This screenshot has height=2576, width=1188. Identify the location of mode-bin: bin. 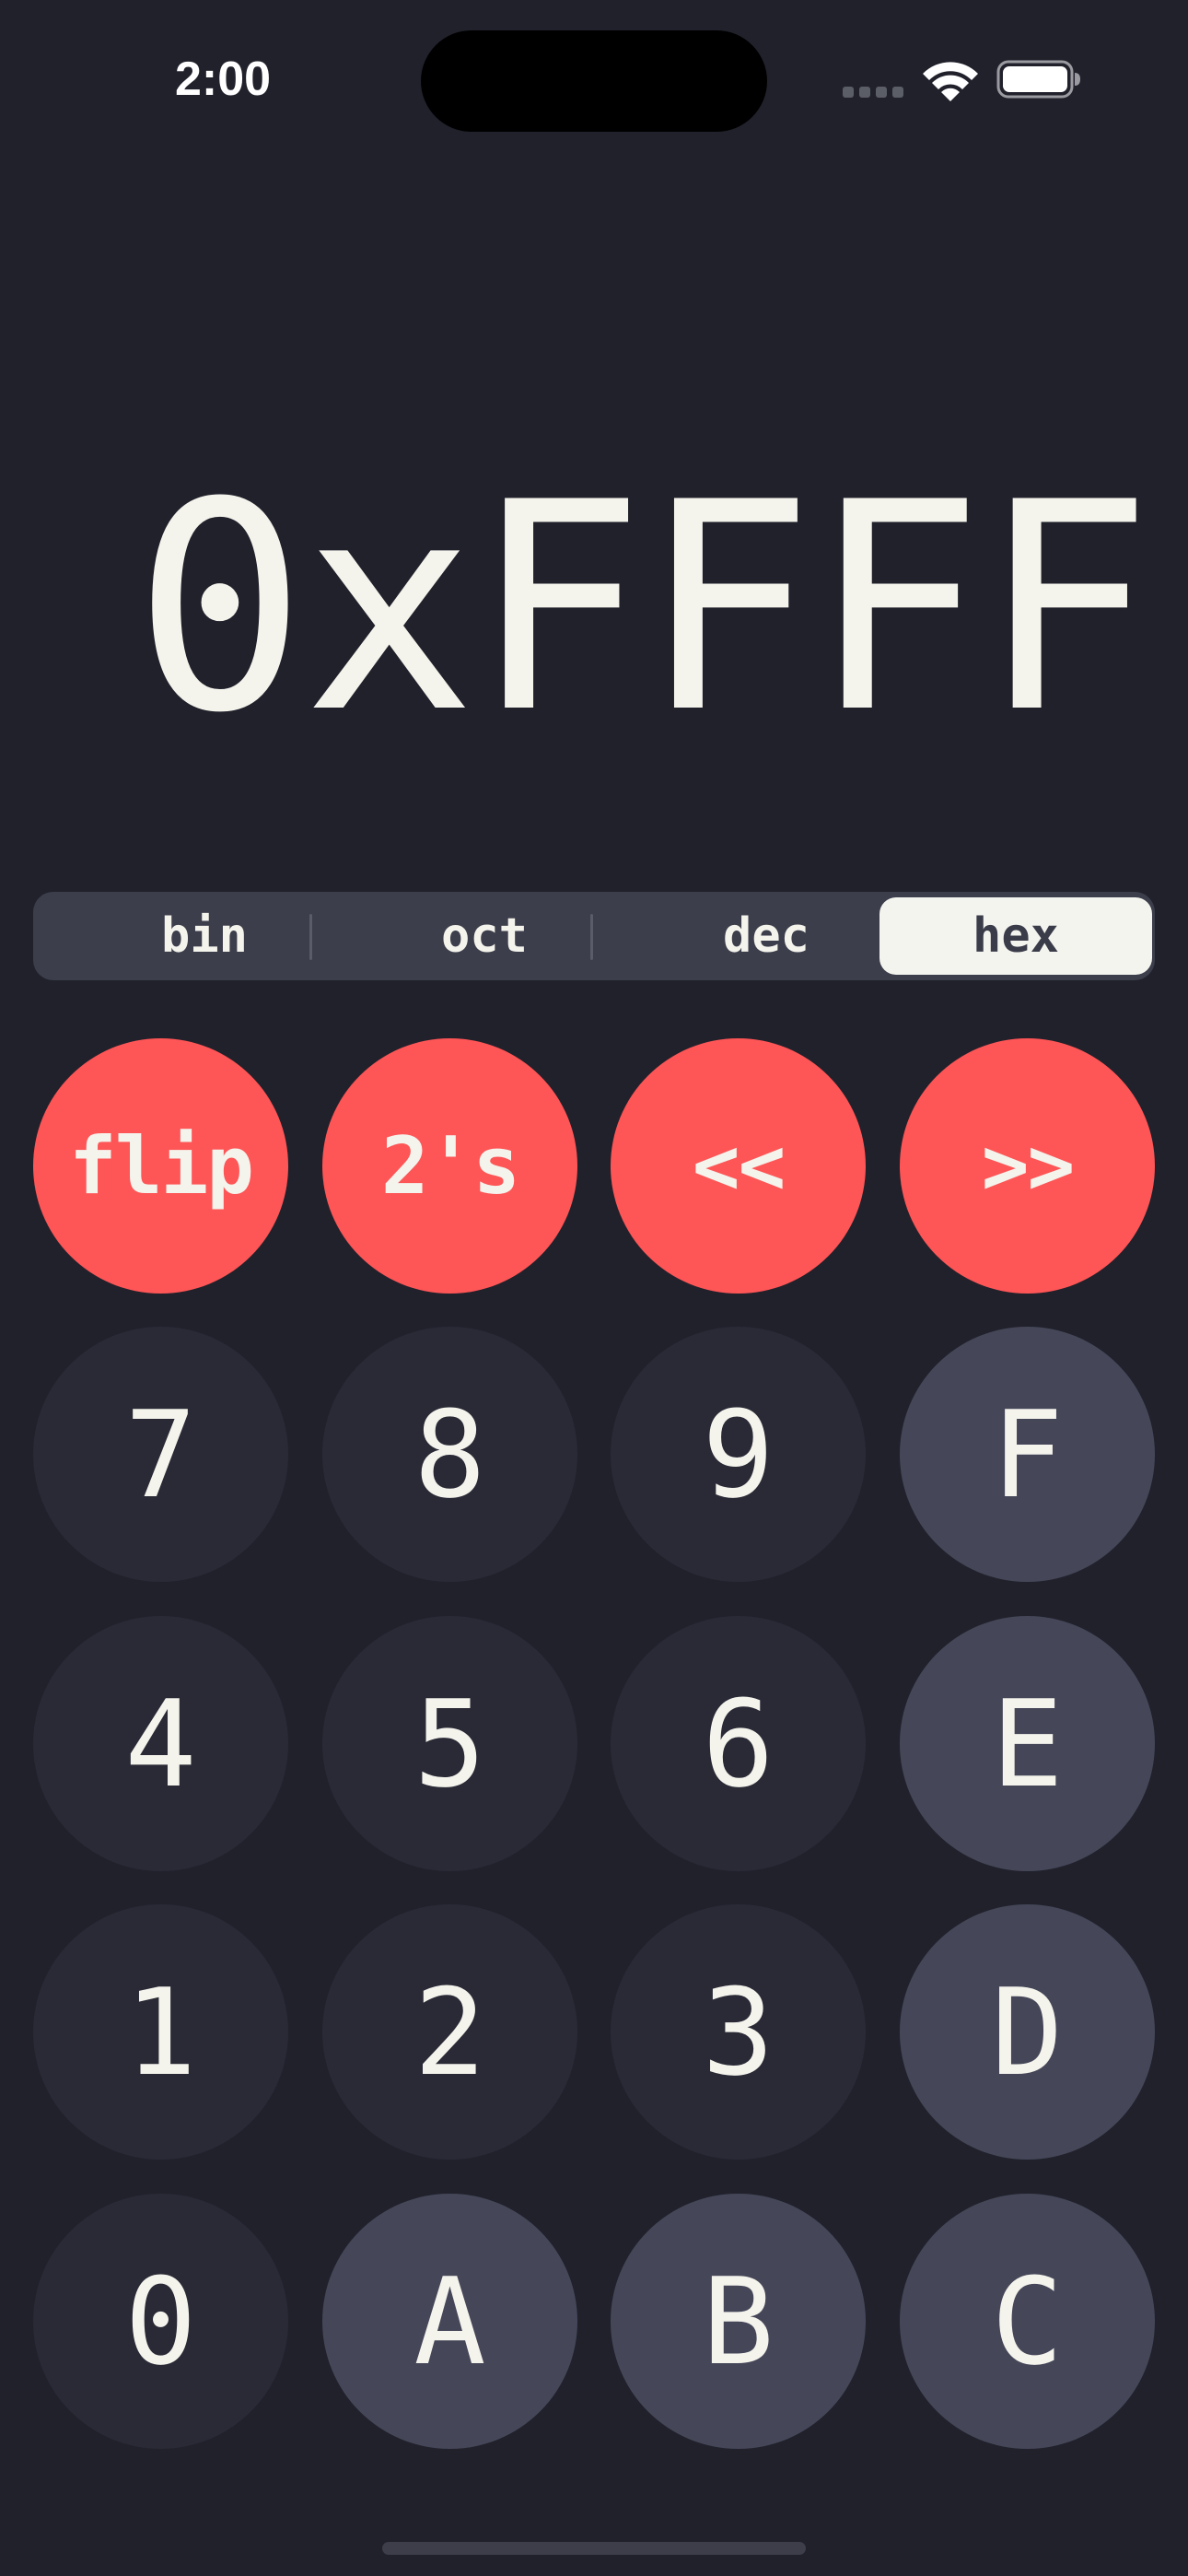
(204, 936).